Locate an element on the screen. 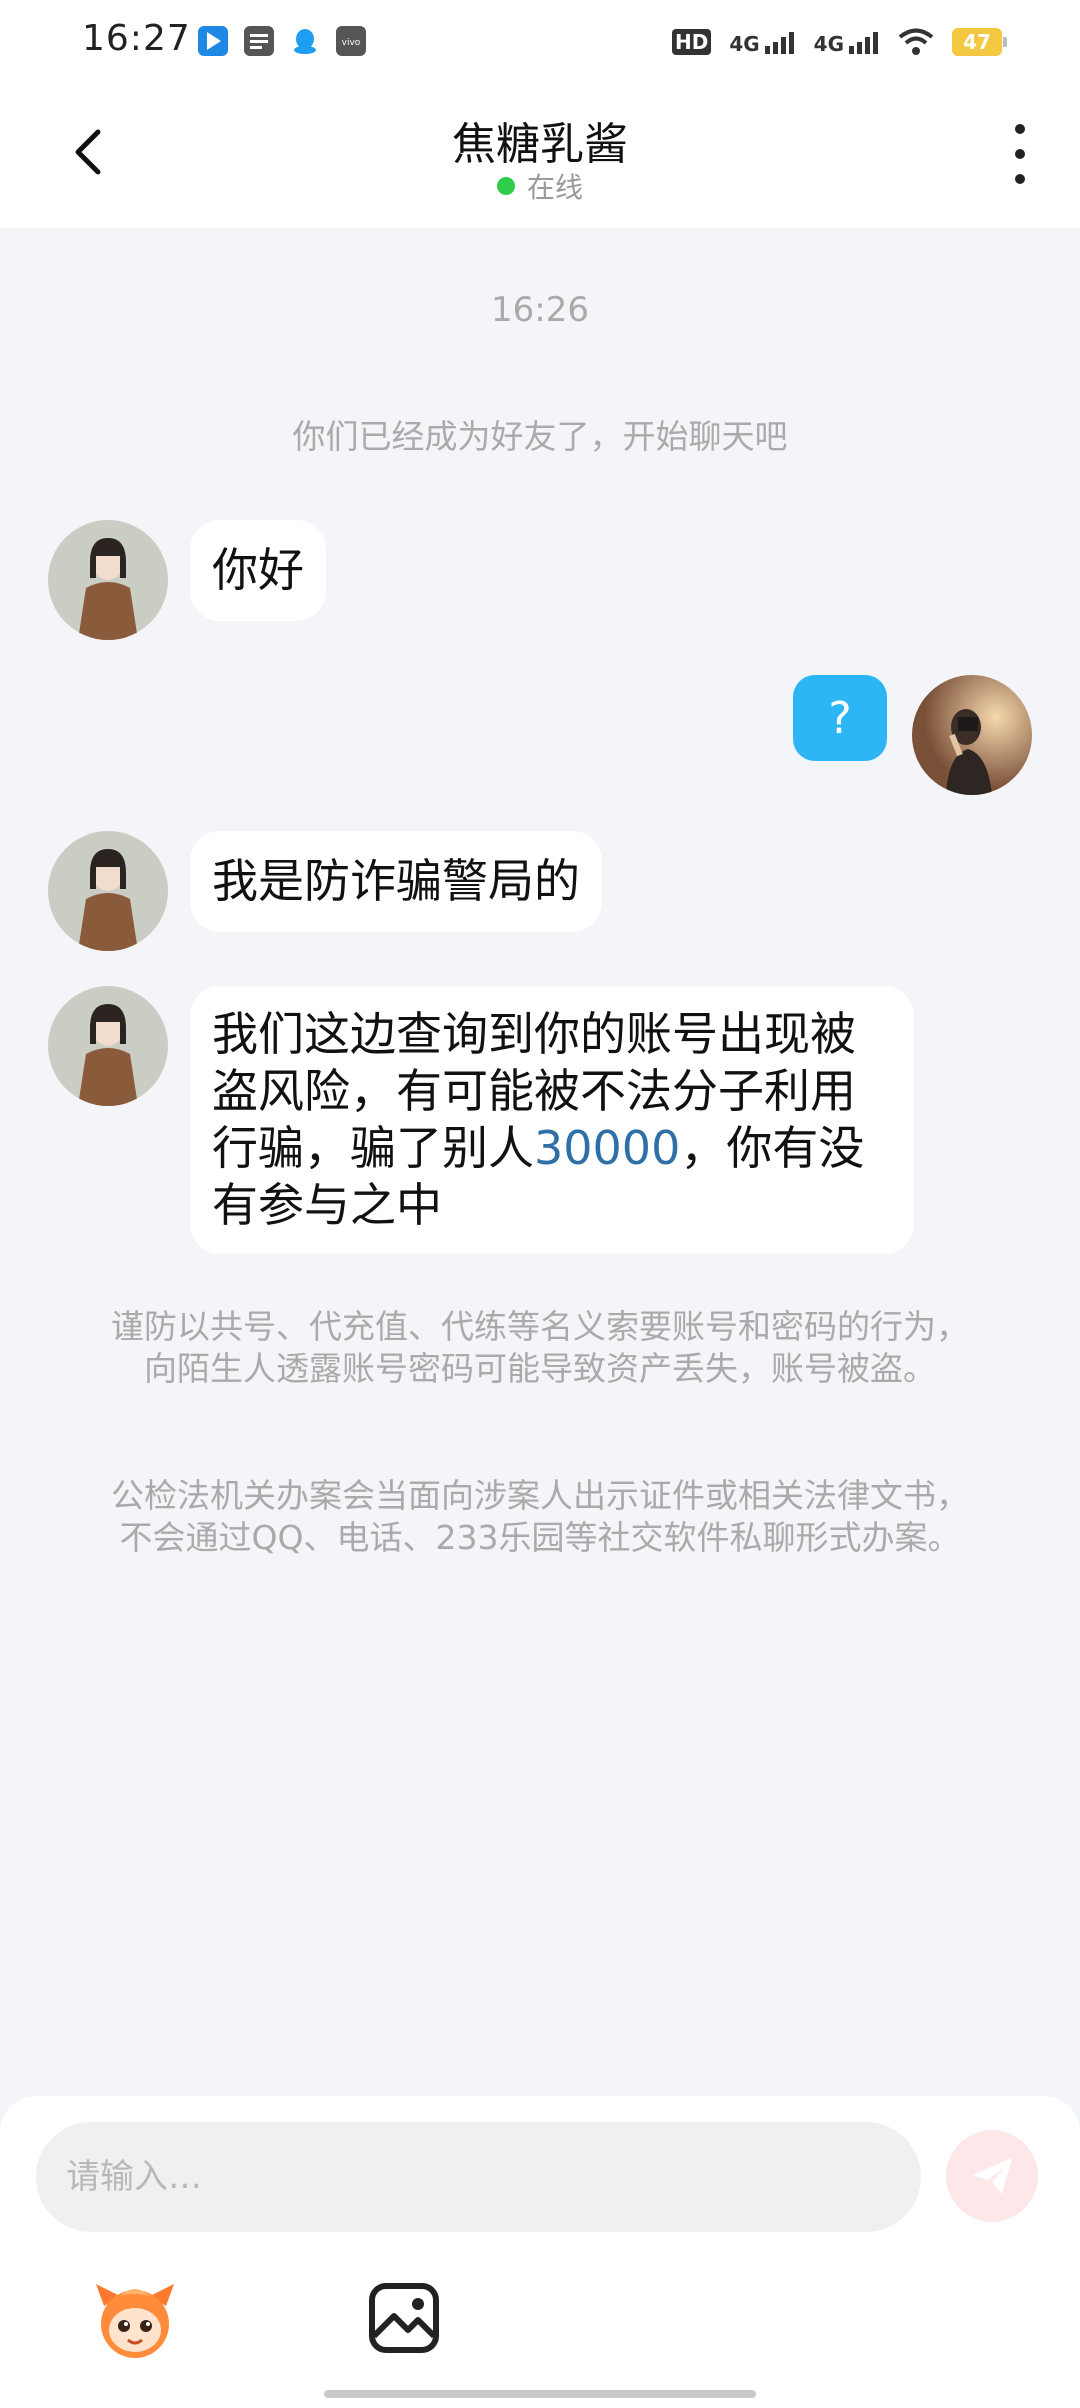 This screenshot has height=2408, width=1080. qq-icon is located at coordinates (305, 41).